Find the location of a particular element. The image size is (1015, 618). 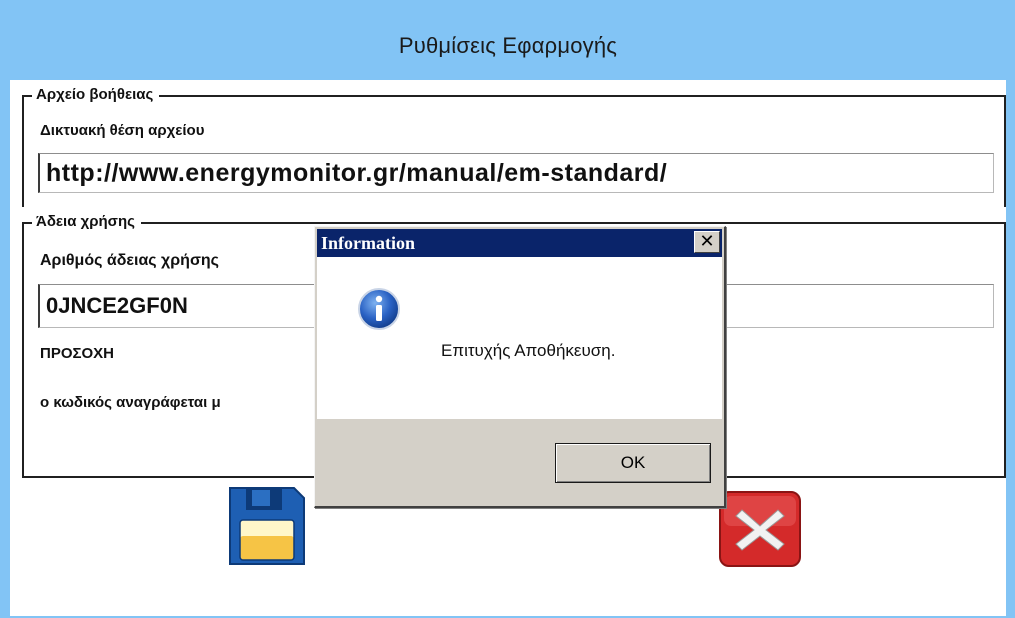

floppy-disk-icon is located at coordinates (267, 526).